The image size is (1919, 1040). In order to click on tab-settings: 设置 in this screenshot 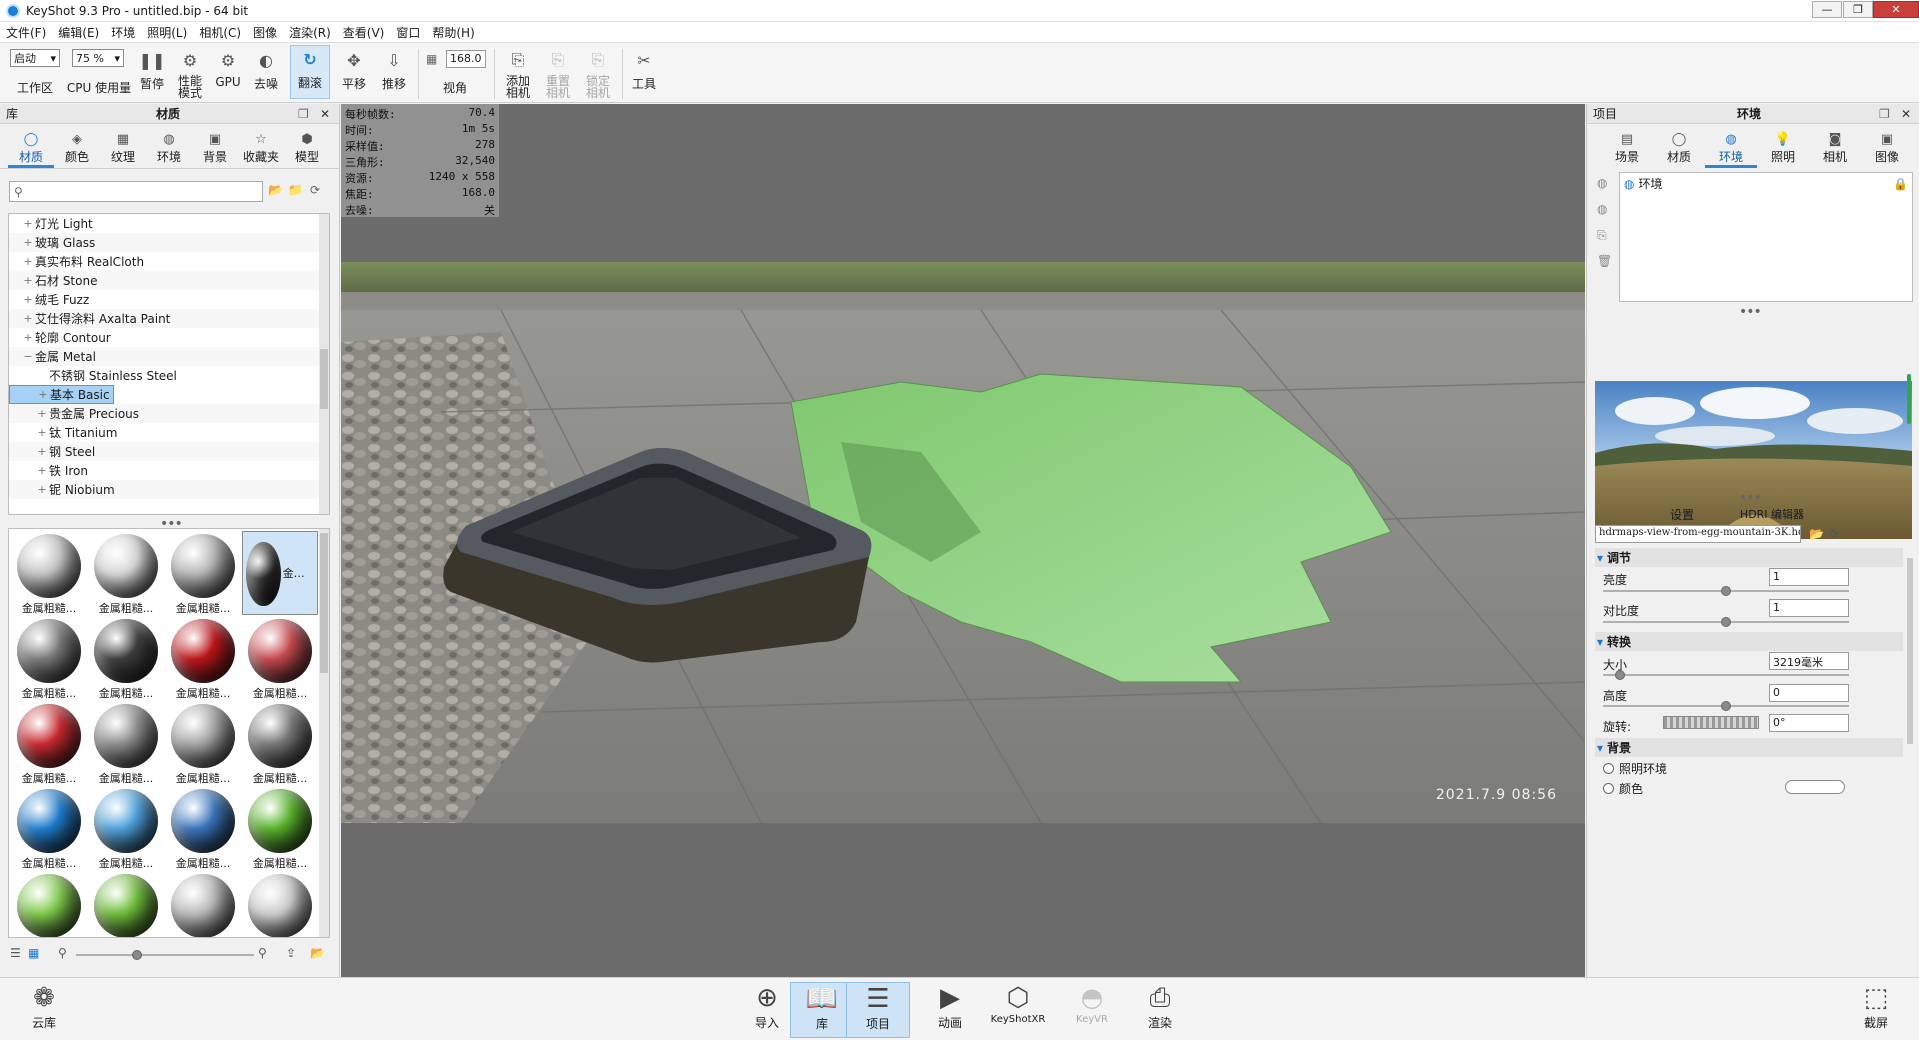, I will do `click(1682, 516)`.